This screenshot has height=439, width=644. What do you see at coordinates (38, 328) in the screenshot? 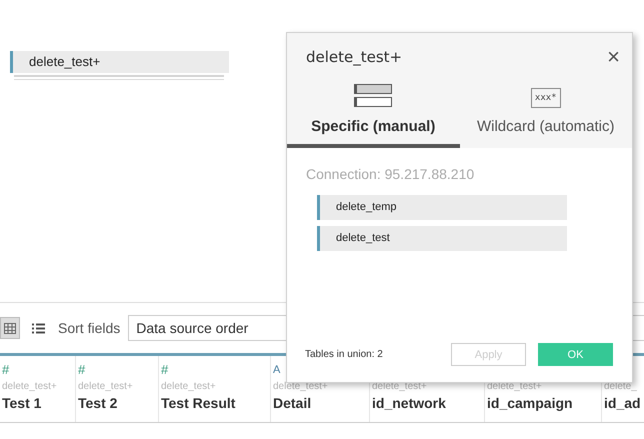
I see `list-icon` at bounding box center [38, 328].